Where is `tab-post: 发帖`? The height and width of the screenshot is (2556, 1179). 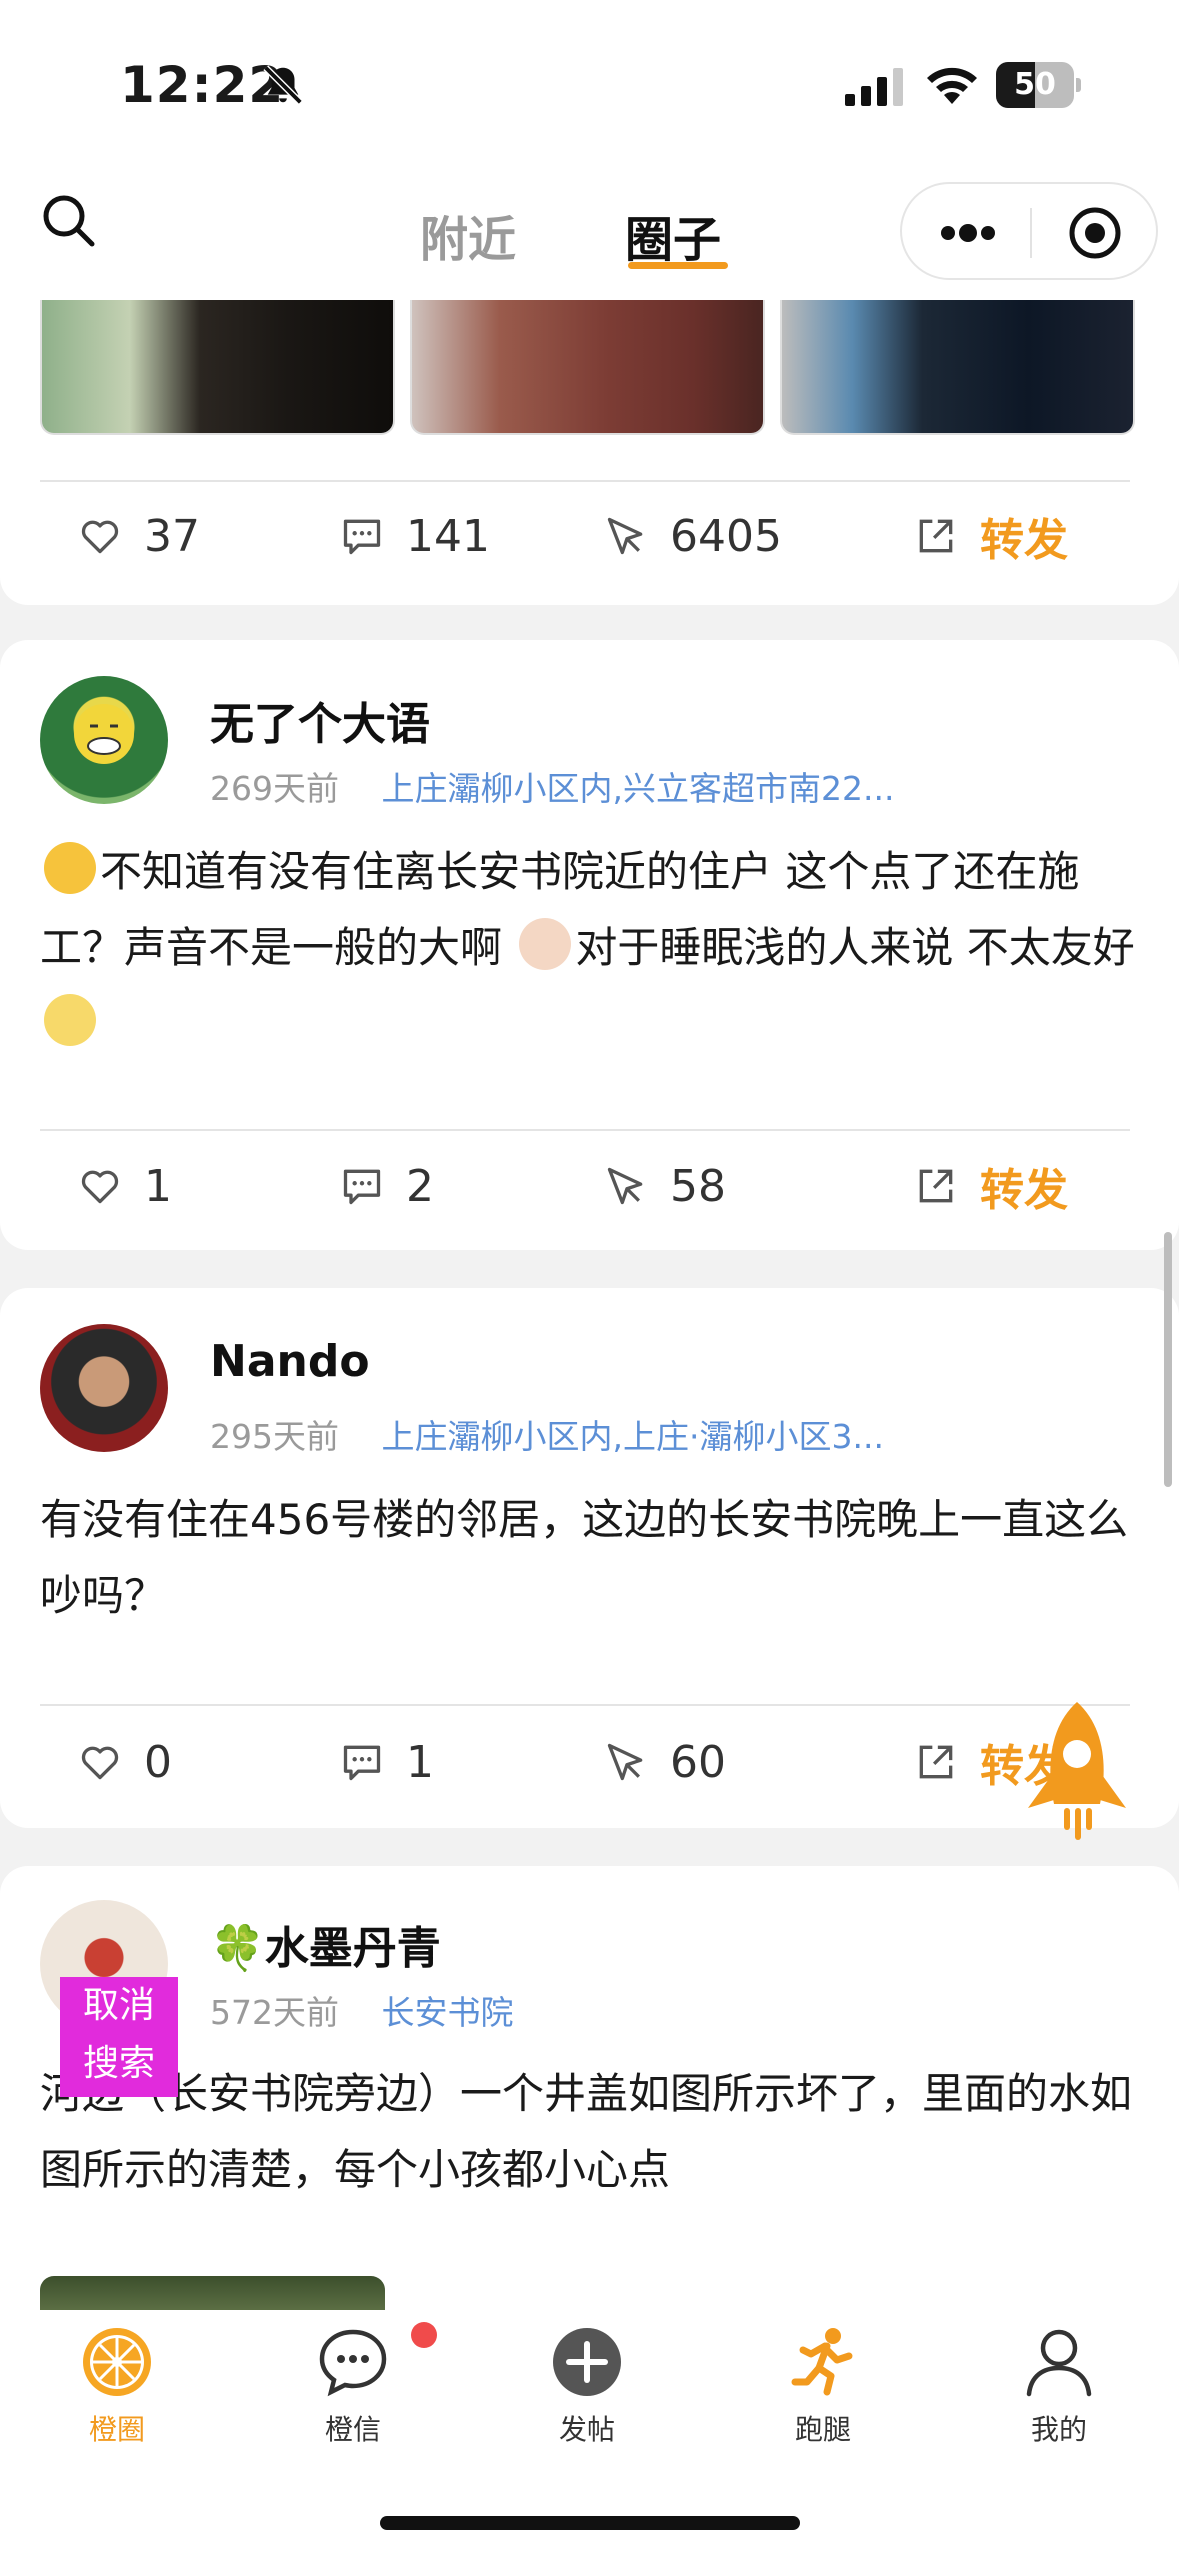
tab-post: 发帖 is located at coordinates (587, 2386).